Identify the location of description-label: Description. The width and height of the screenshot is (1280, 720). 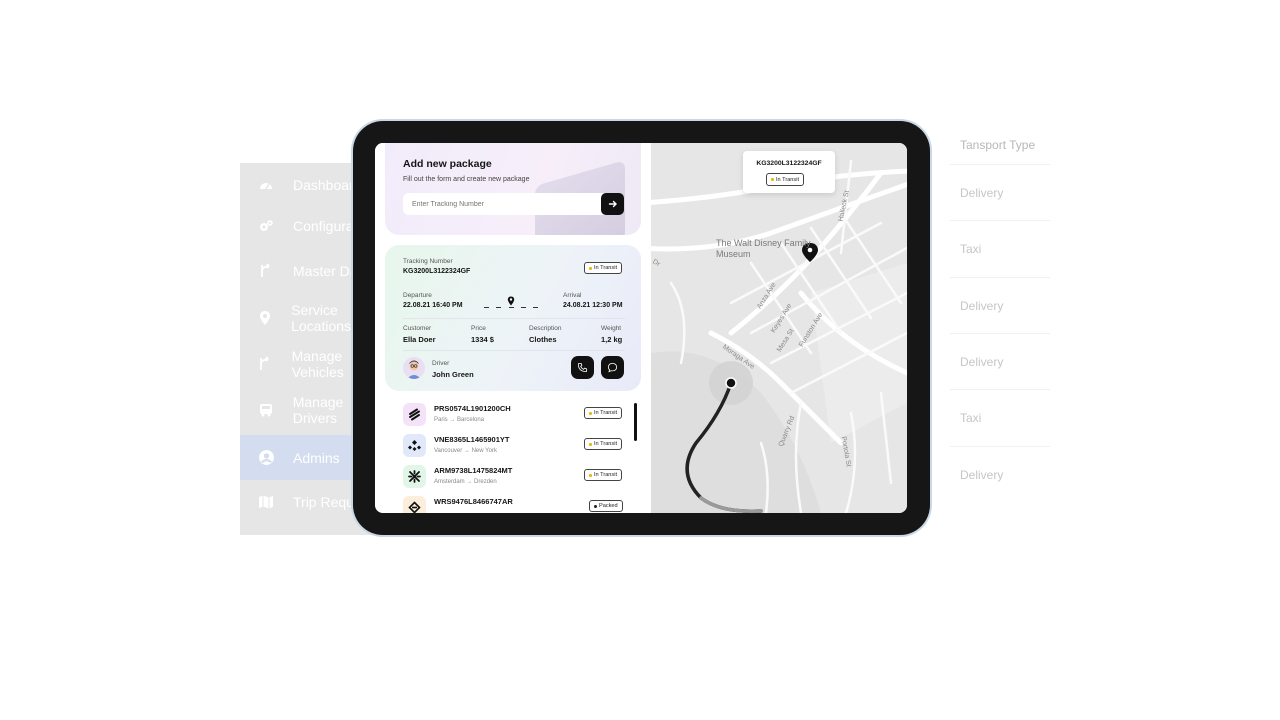
(545, 328).